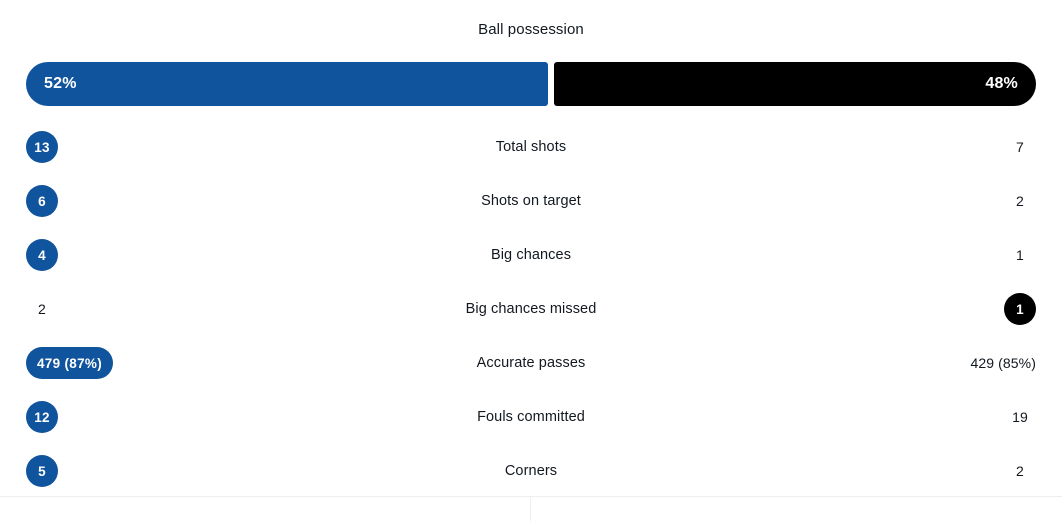 This screenshot has width=1062, height=521. What do you see at coordinates (1020, 416) in the screenshot?
I see `stat-away-value: 19` at bounding box center [1020, 416].